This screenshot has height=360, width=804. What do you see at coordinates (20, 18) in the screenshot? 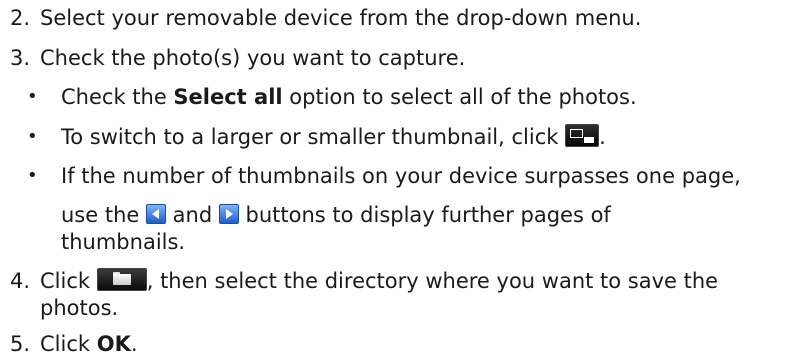
I see `step-number: 2.` at bounding box center [20, 18].